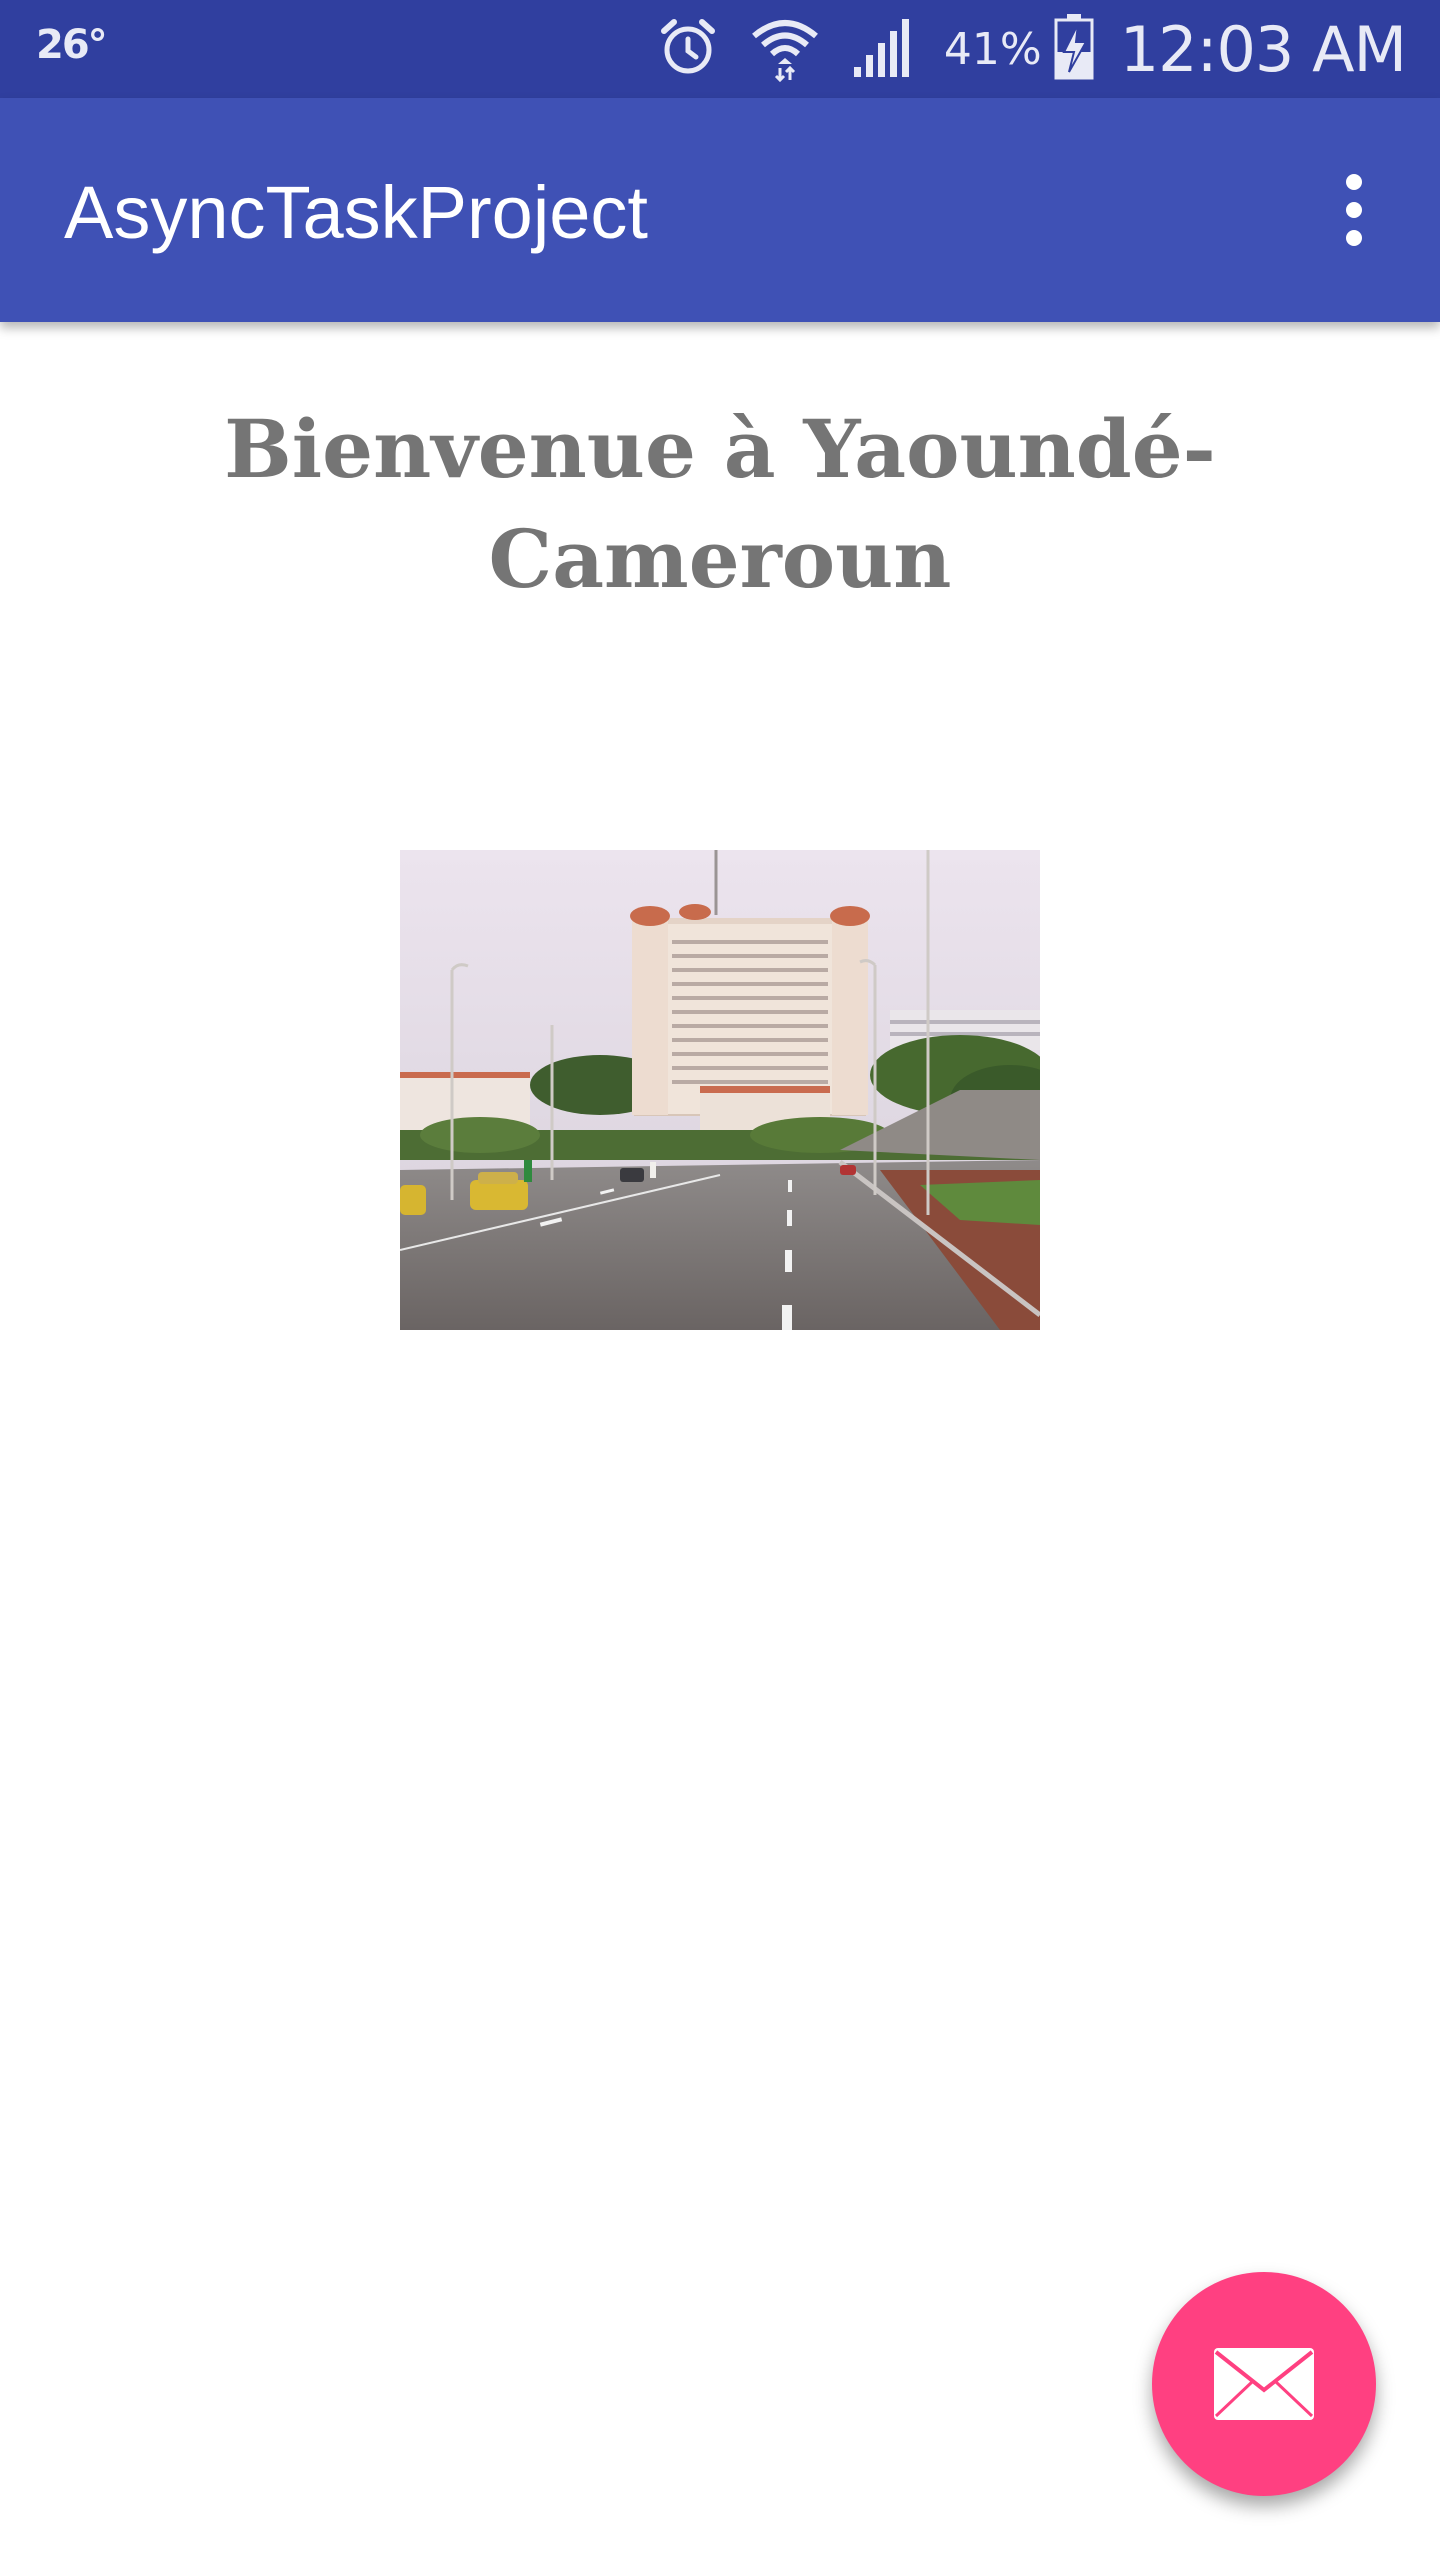  I want to click on wifi-icon, so click(785, 49).